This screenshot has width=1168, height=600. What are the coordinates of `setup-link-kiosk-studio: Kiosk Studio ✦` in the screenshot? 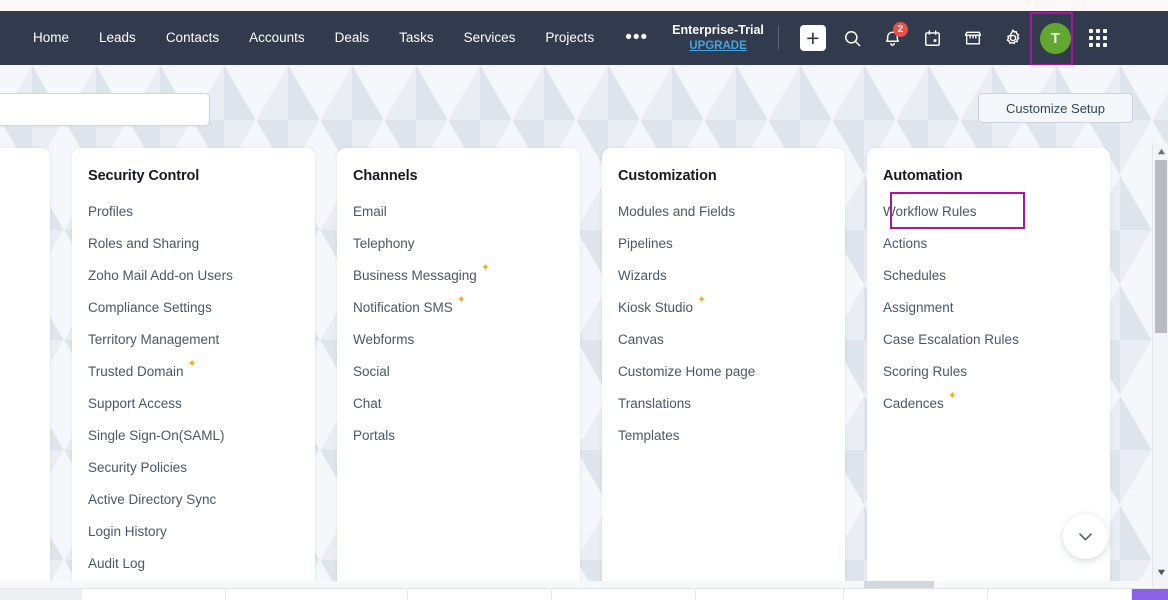 It's located at (731, 308).